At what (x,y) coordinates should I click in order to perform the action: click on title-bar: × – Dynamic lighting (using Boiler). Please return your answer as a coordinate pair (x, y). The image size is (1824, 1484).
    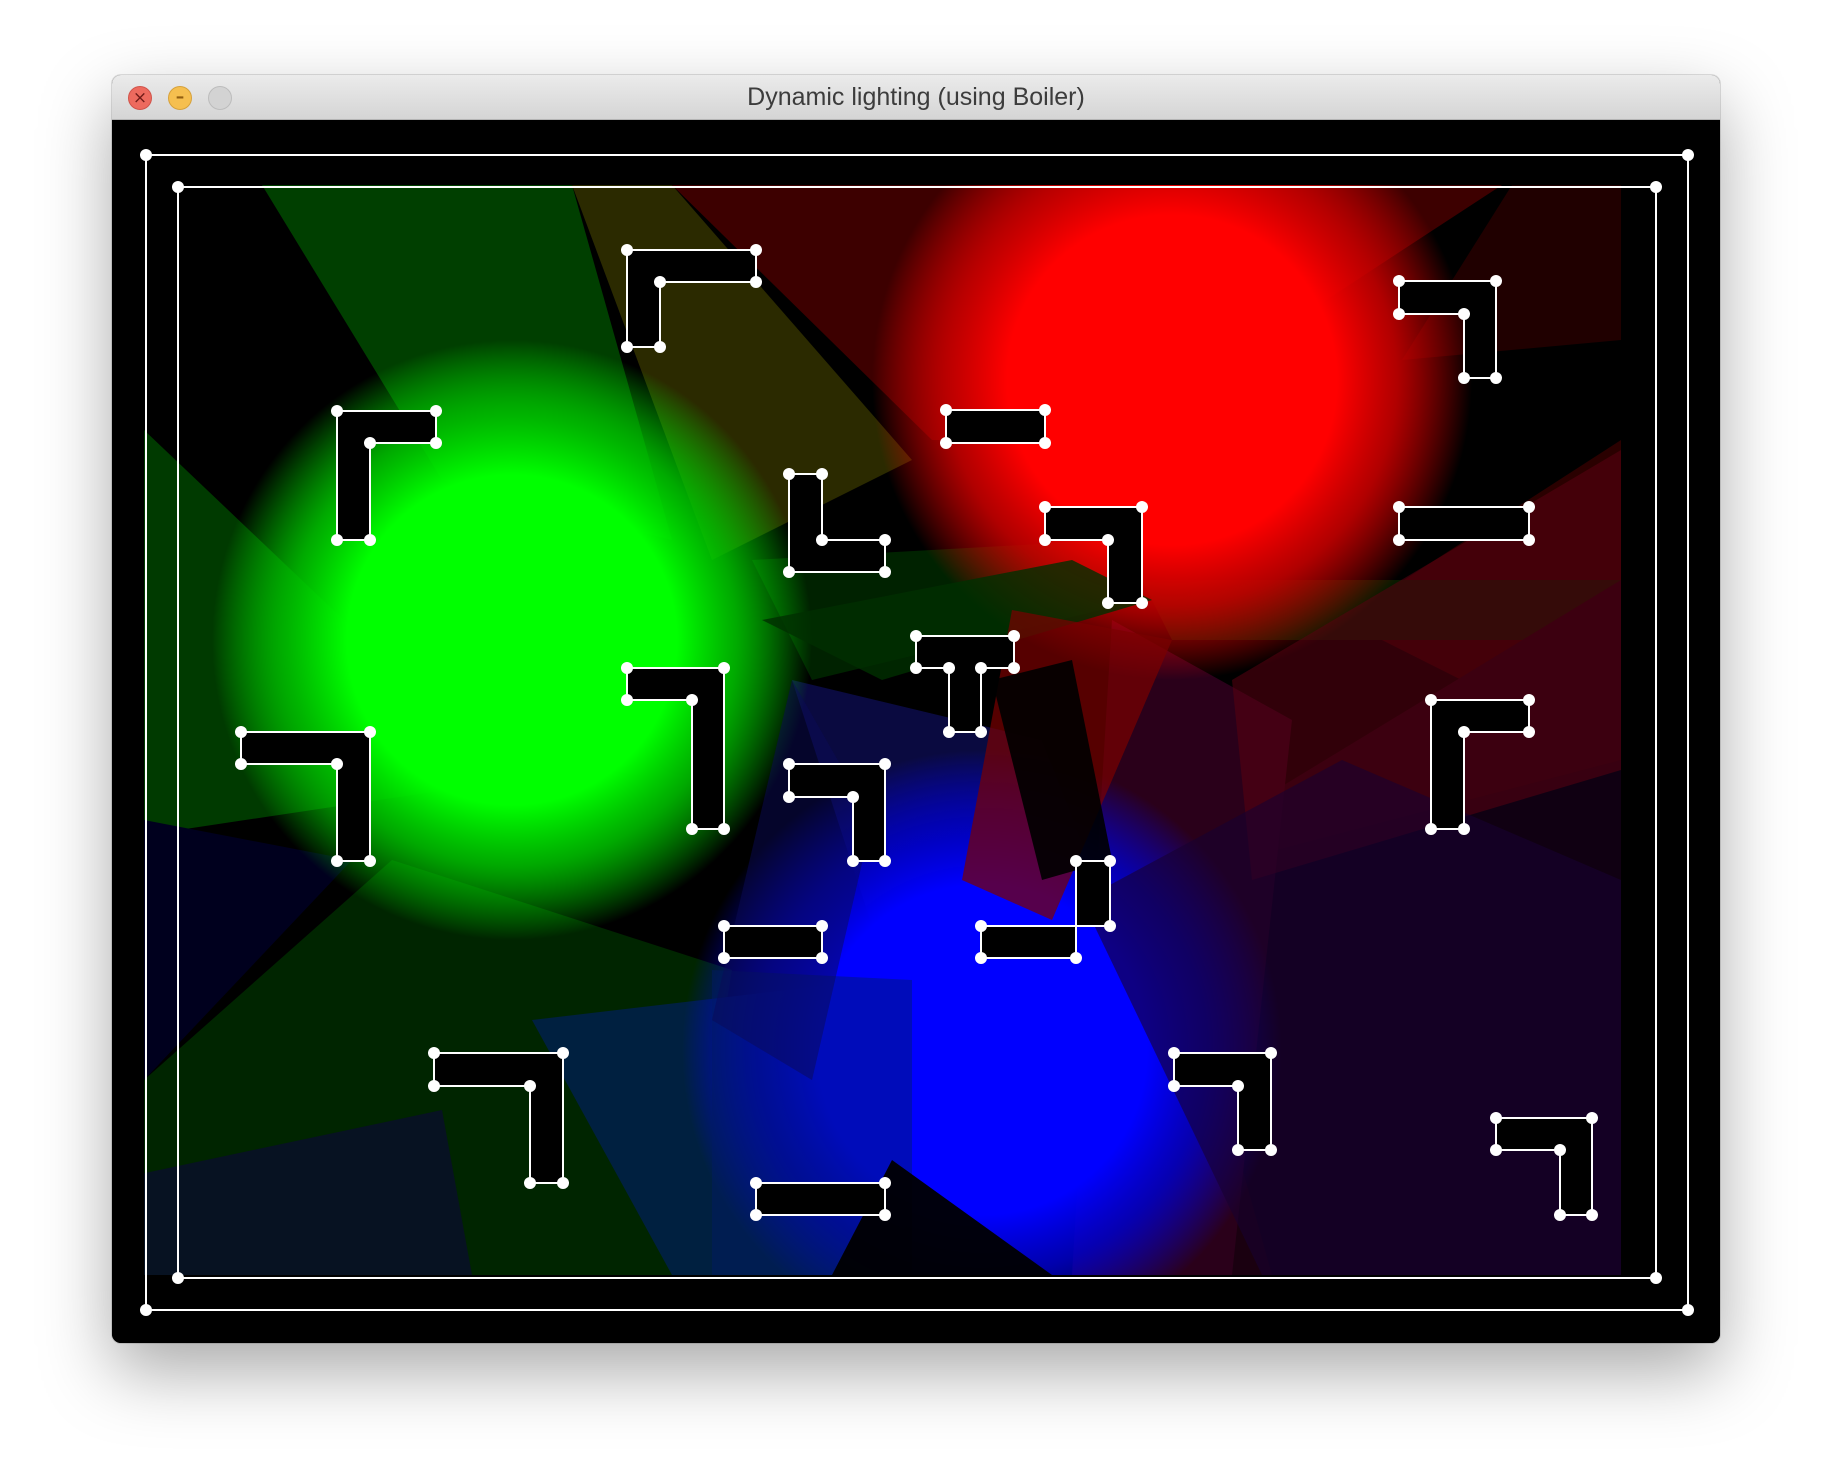
    Looking at the image, I should click on (916, 97).